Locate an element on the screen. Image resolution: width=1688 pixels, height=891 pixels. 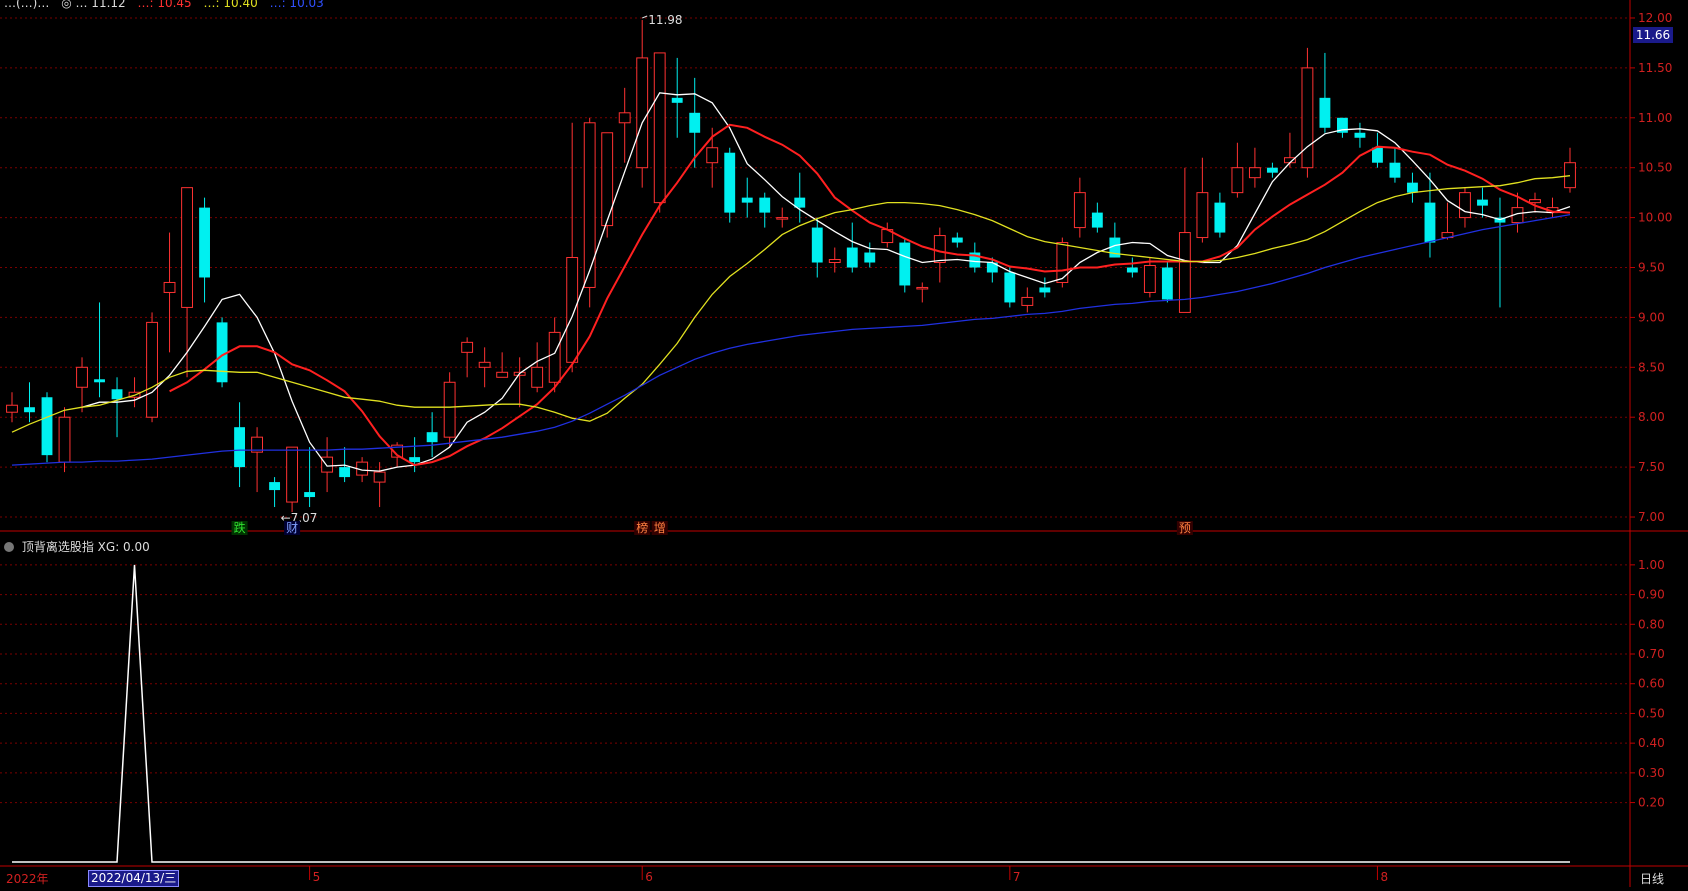
main-ytick-label: 11.00 is located at coordinates (1655, 118).